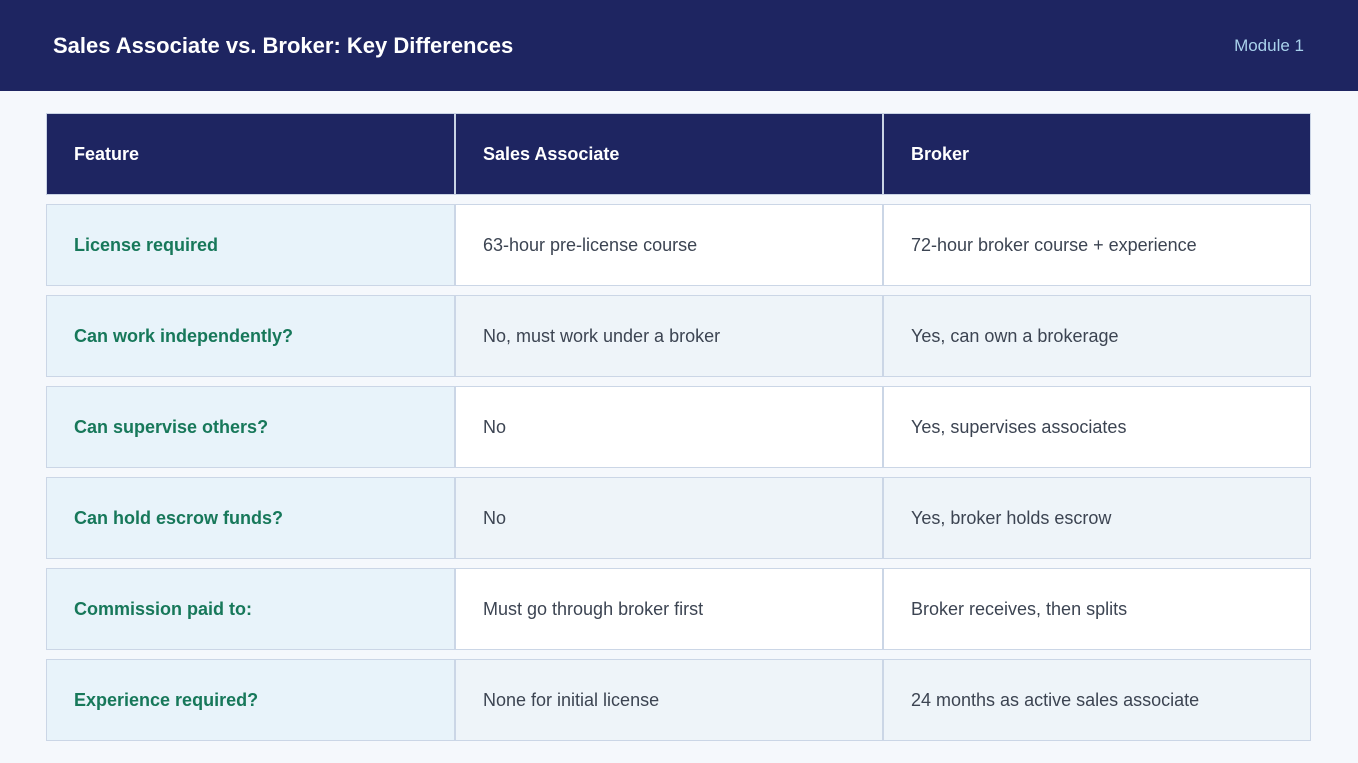 Image resolution: width=1358 pixels, height=763 pixels. Describe the element at coordinates (1097, 154) in the screenshot. I see `column-header-broker: Broker` at that location.